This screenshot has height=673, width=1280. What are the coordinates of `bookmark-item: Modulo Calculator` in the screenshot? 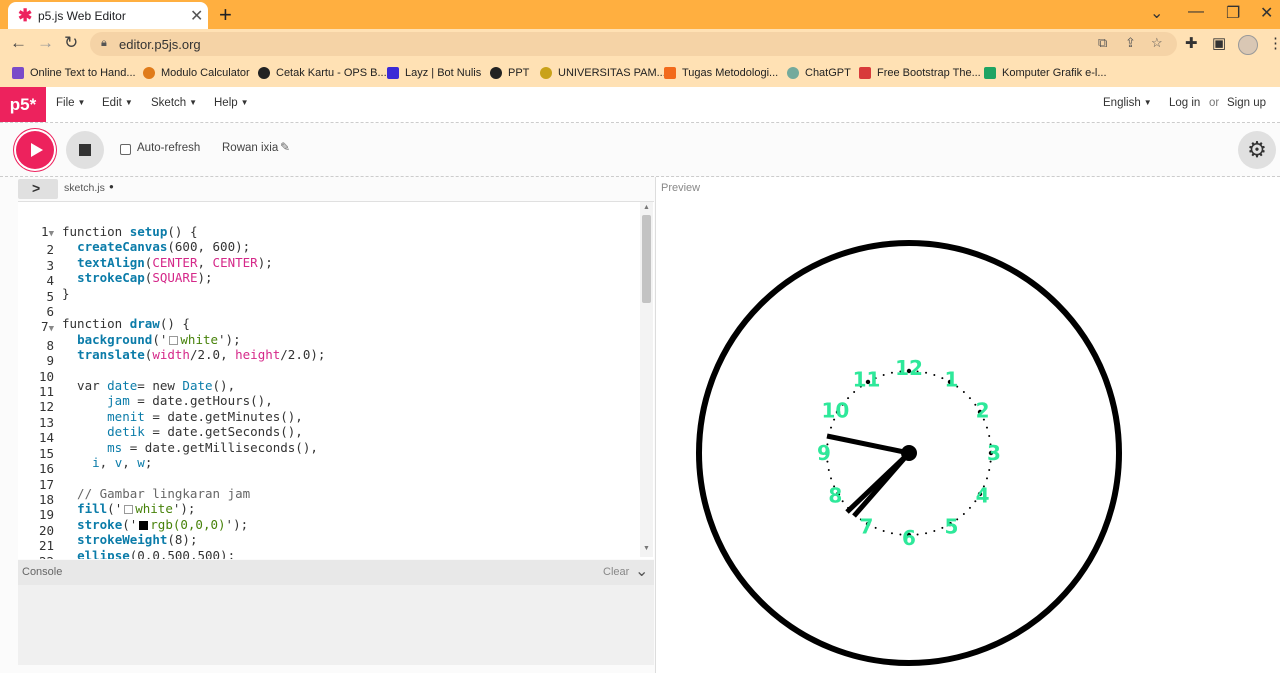 It's located at (196, 73).